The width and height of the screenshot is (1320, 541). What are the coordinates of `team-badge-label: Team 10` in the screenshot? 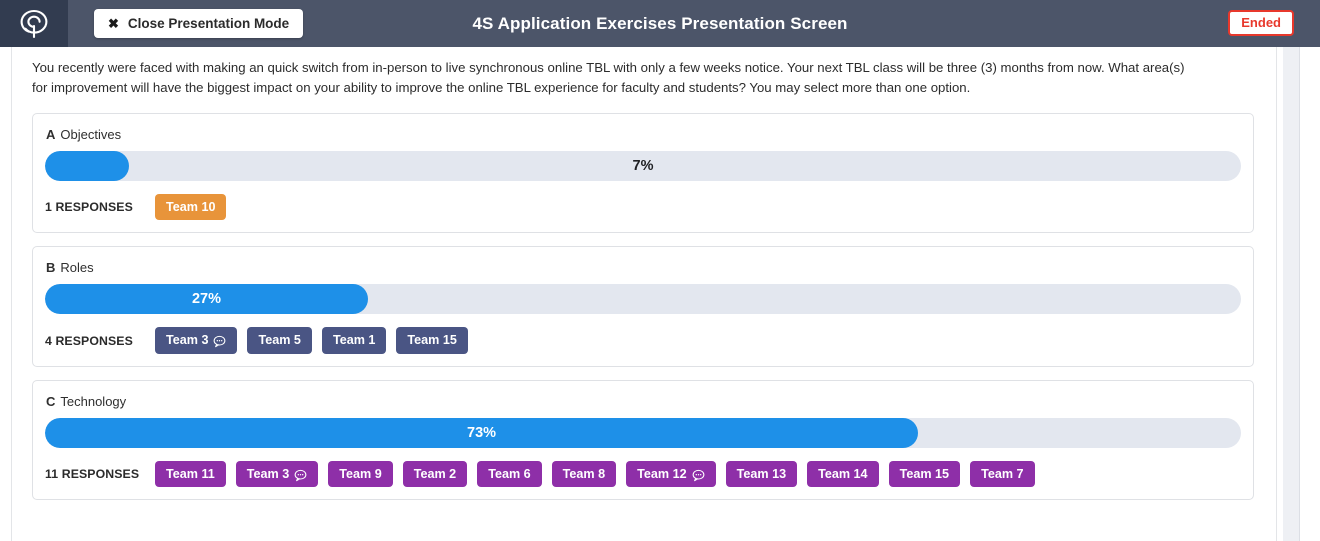 It's located at (191, 207).